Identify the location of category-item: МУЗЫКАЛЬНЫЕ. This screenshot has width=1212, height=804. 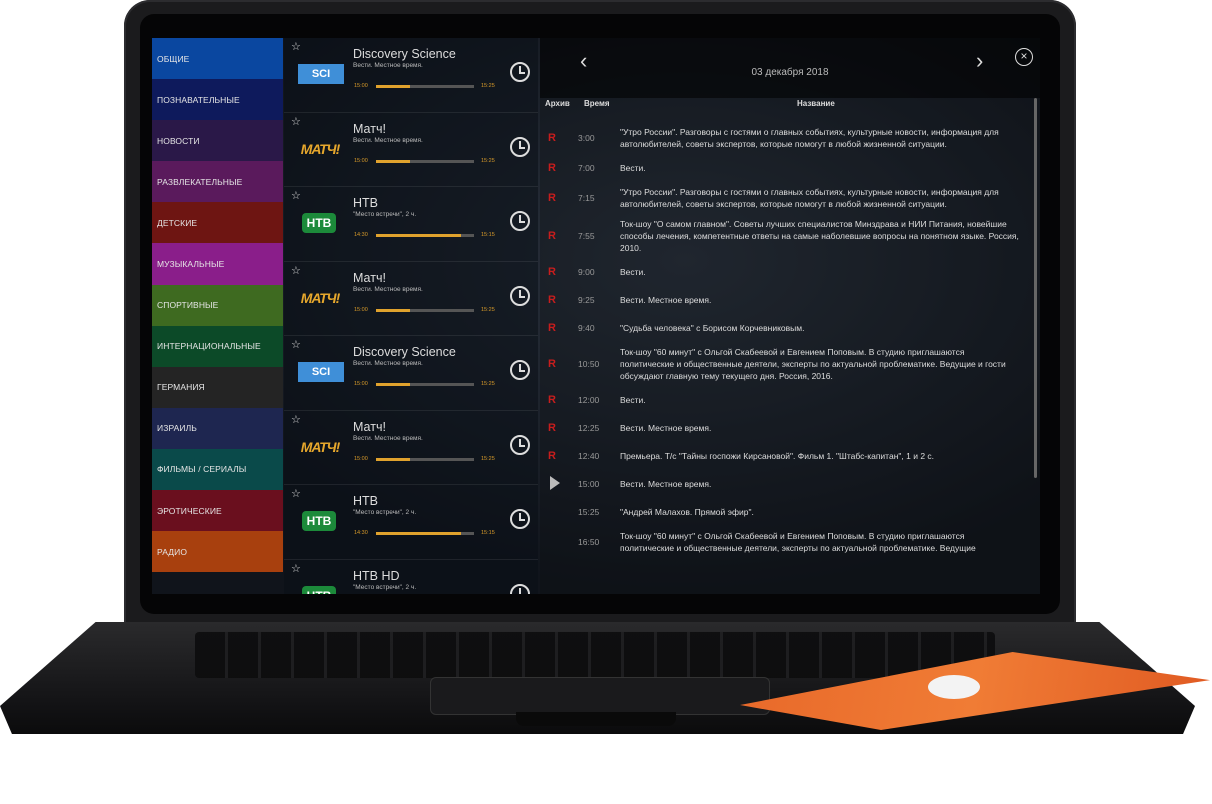
(217, 264).